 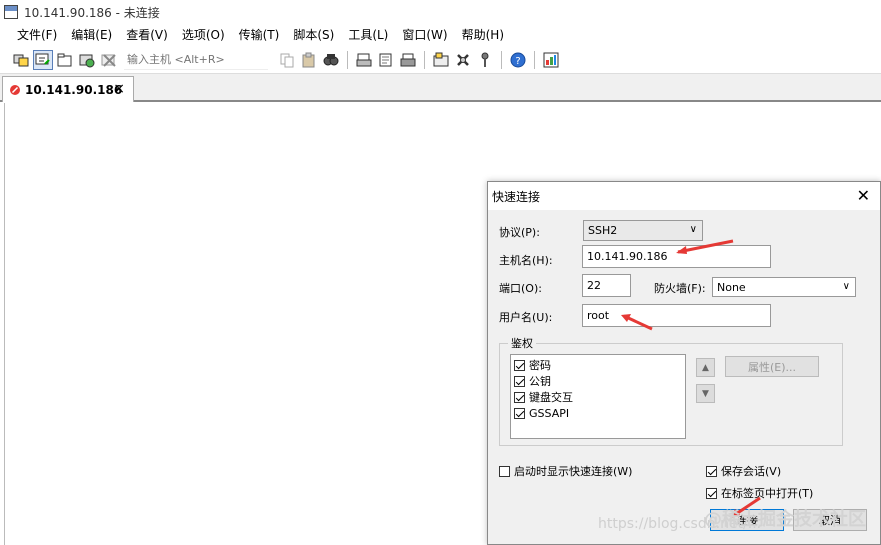 I want to click on triangle-up-icon: ▲, so click(x=705, y=367).